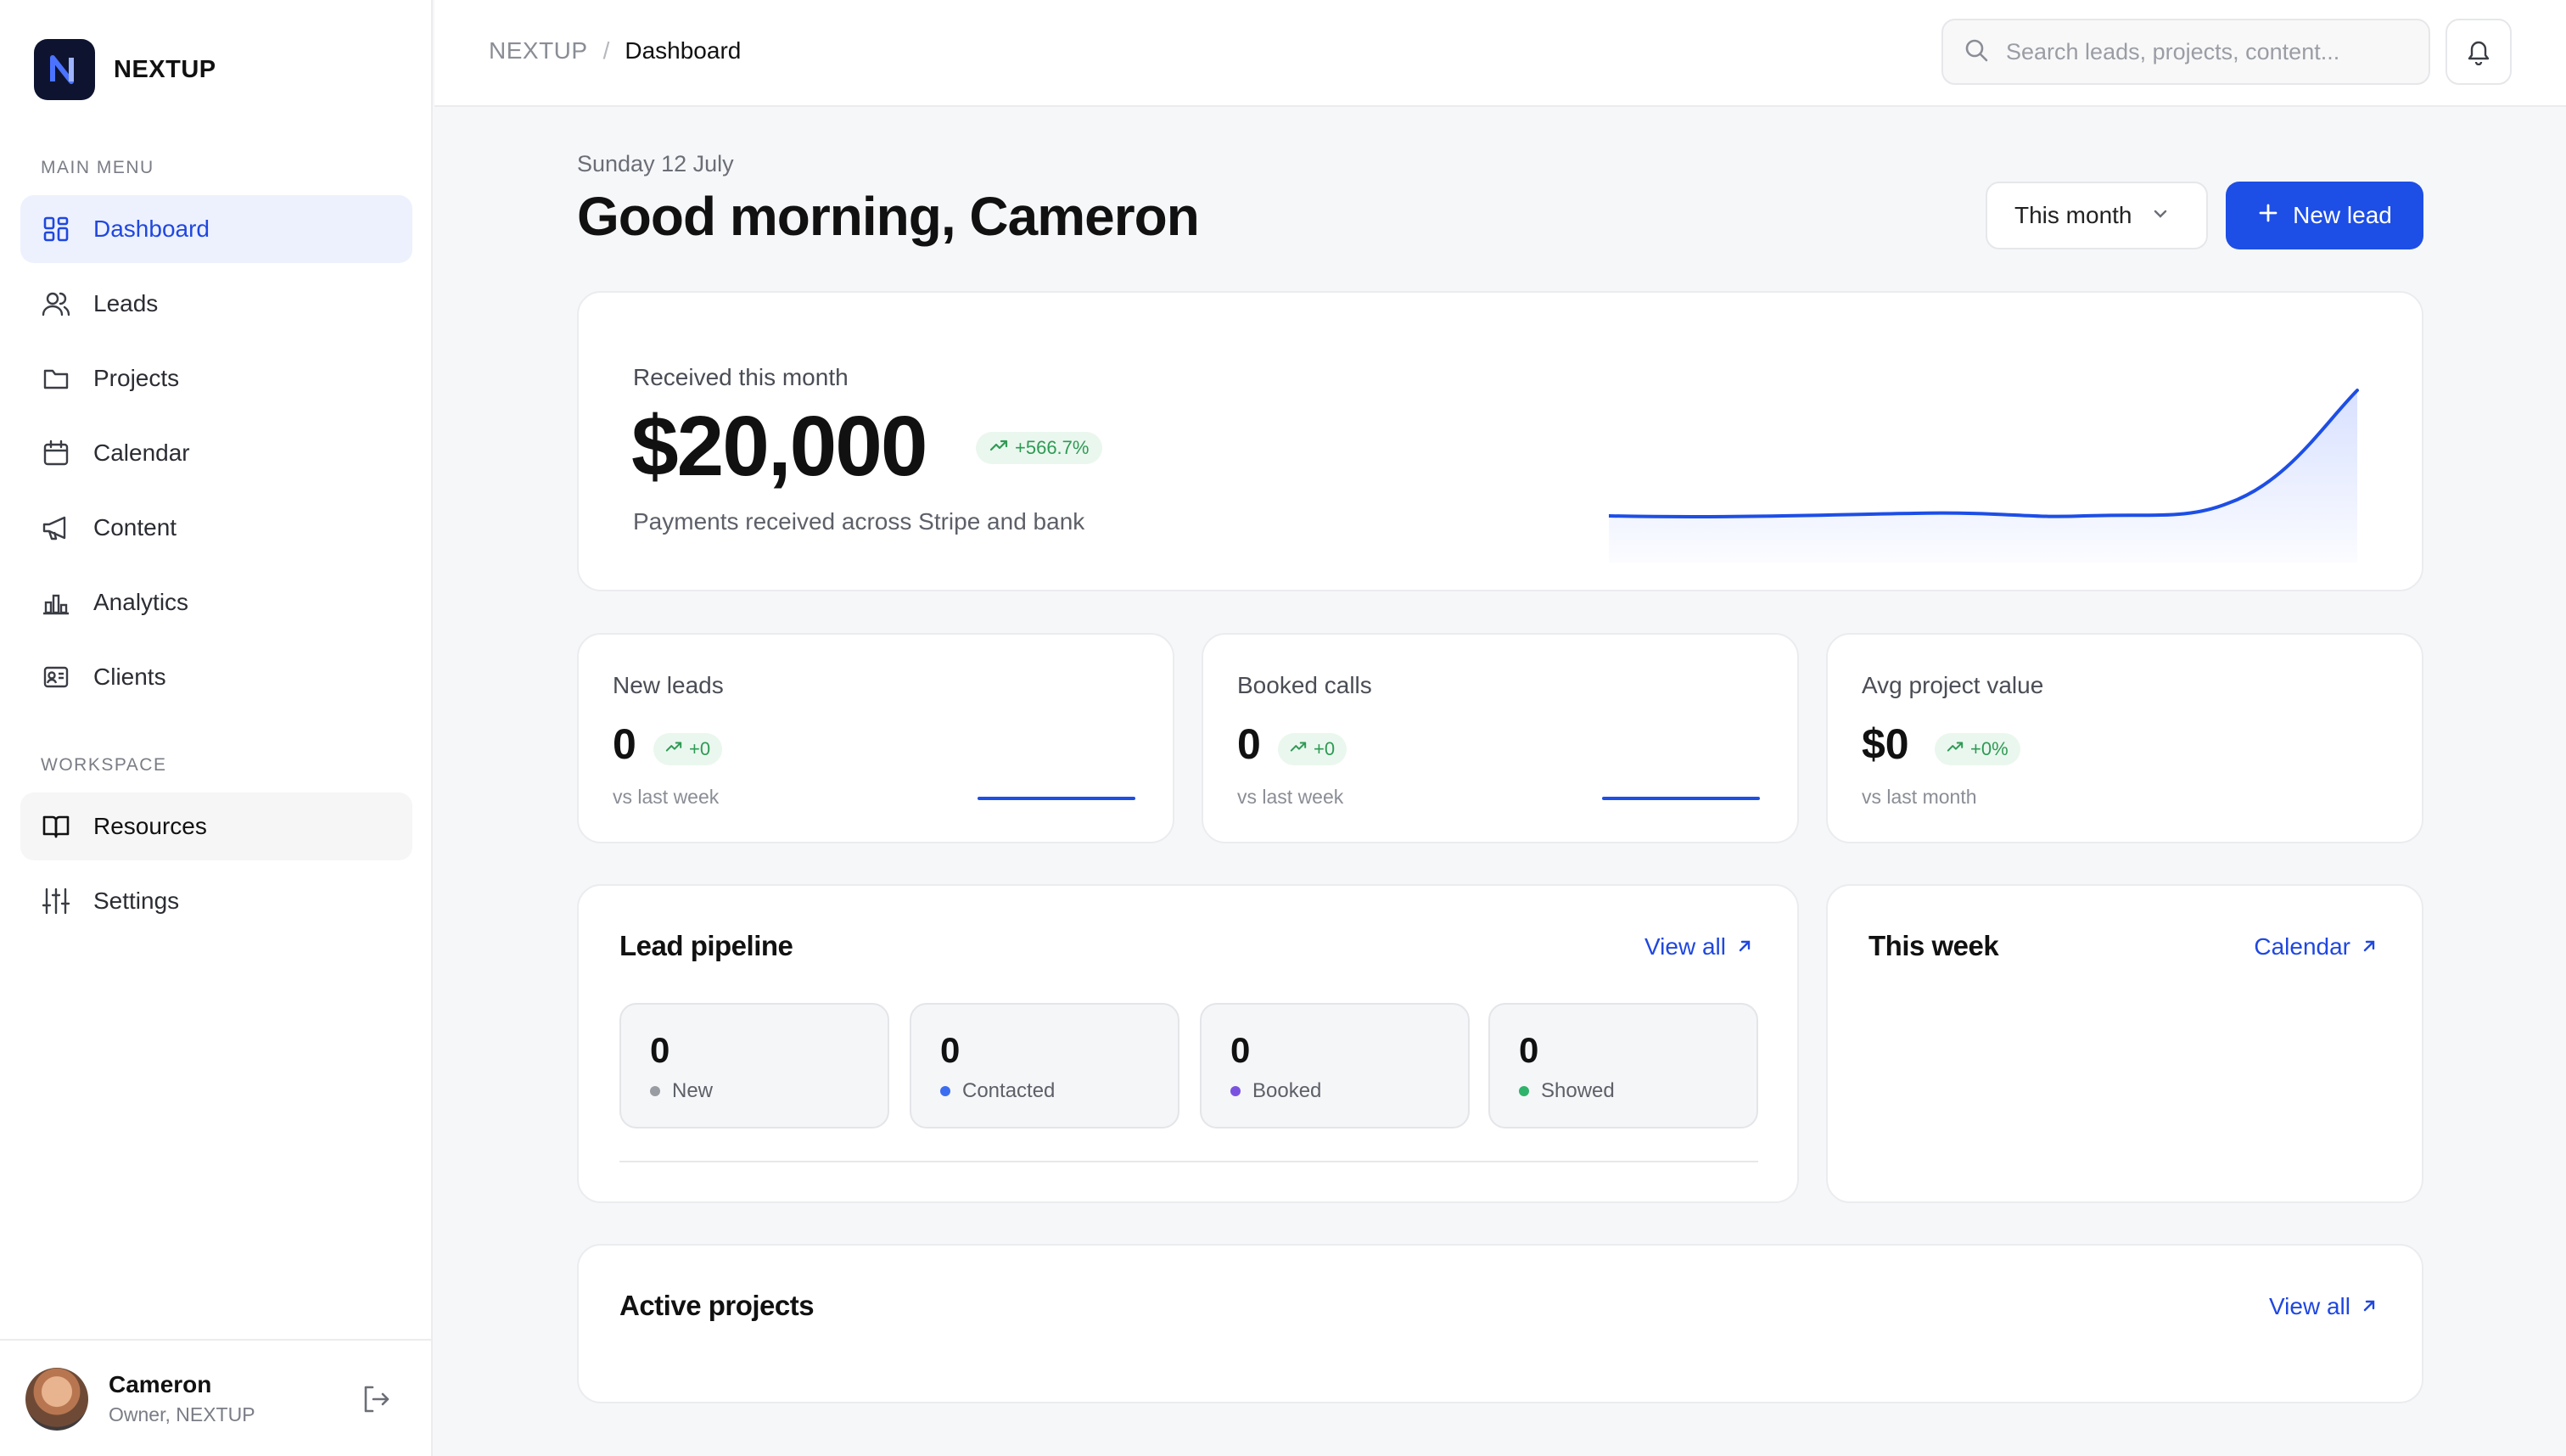 The height and width of the screenshot is (1456, 2566). What do you see at coordinates (136, 901) in the screenshot?
I see `sidebar-item-label: Settings` at bounding box center [136, 901].